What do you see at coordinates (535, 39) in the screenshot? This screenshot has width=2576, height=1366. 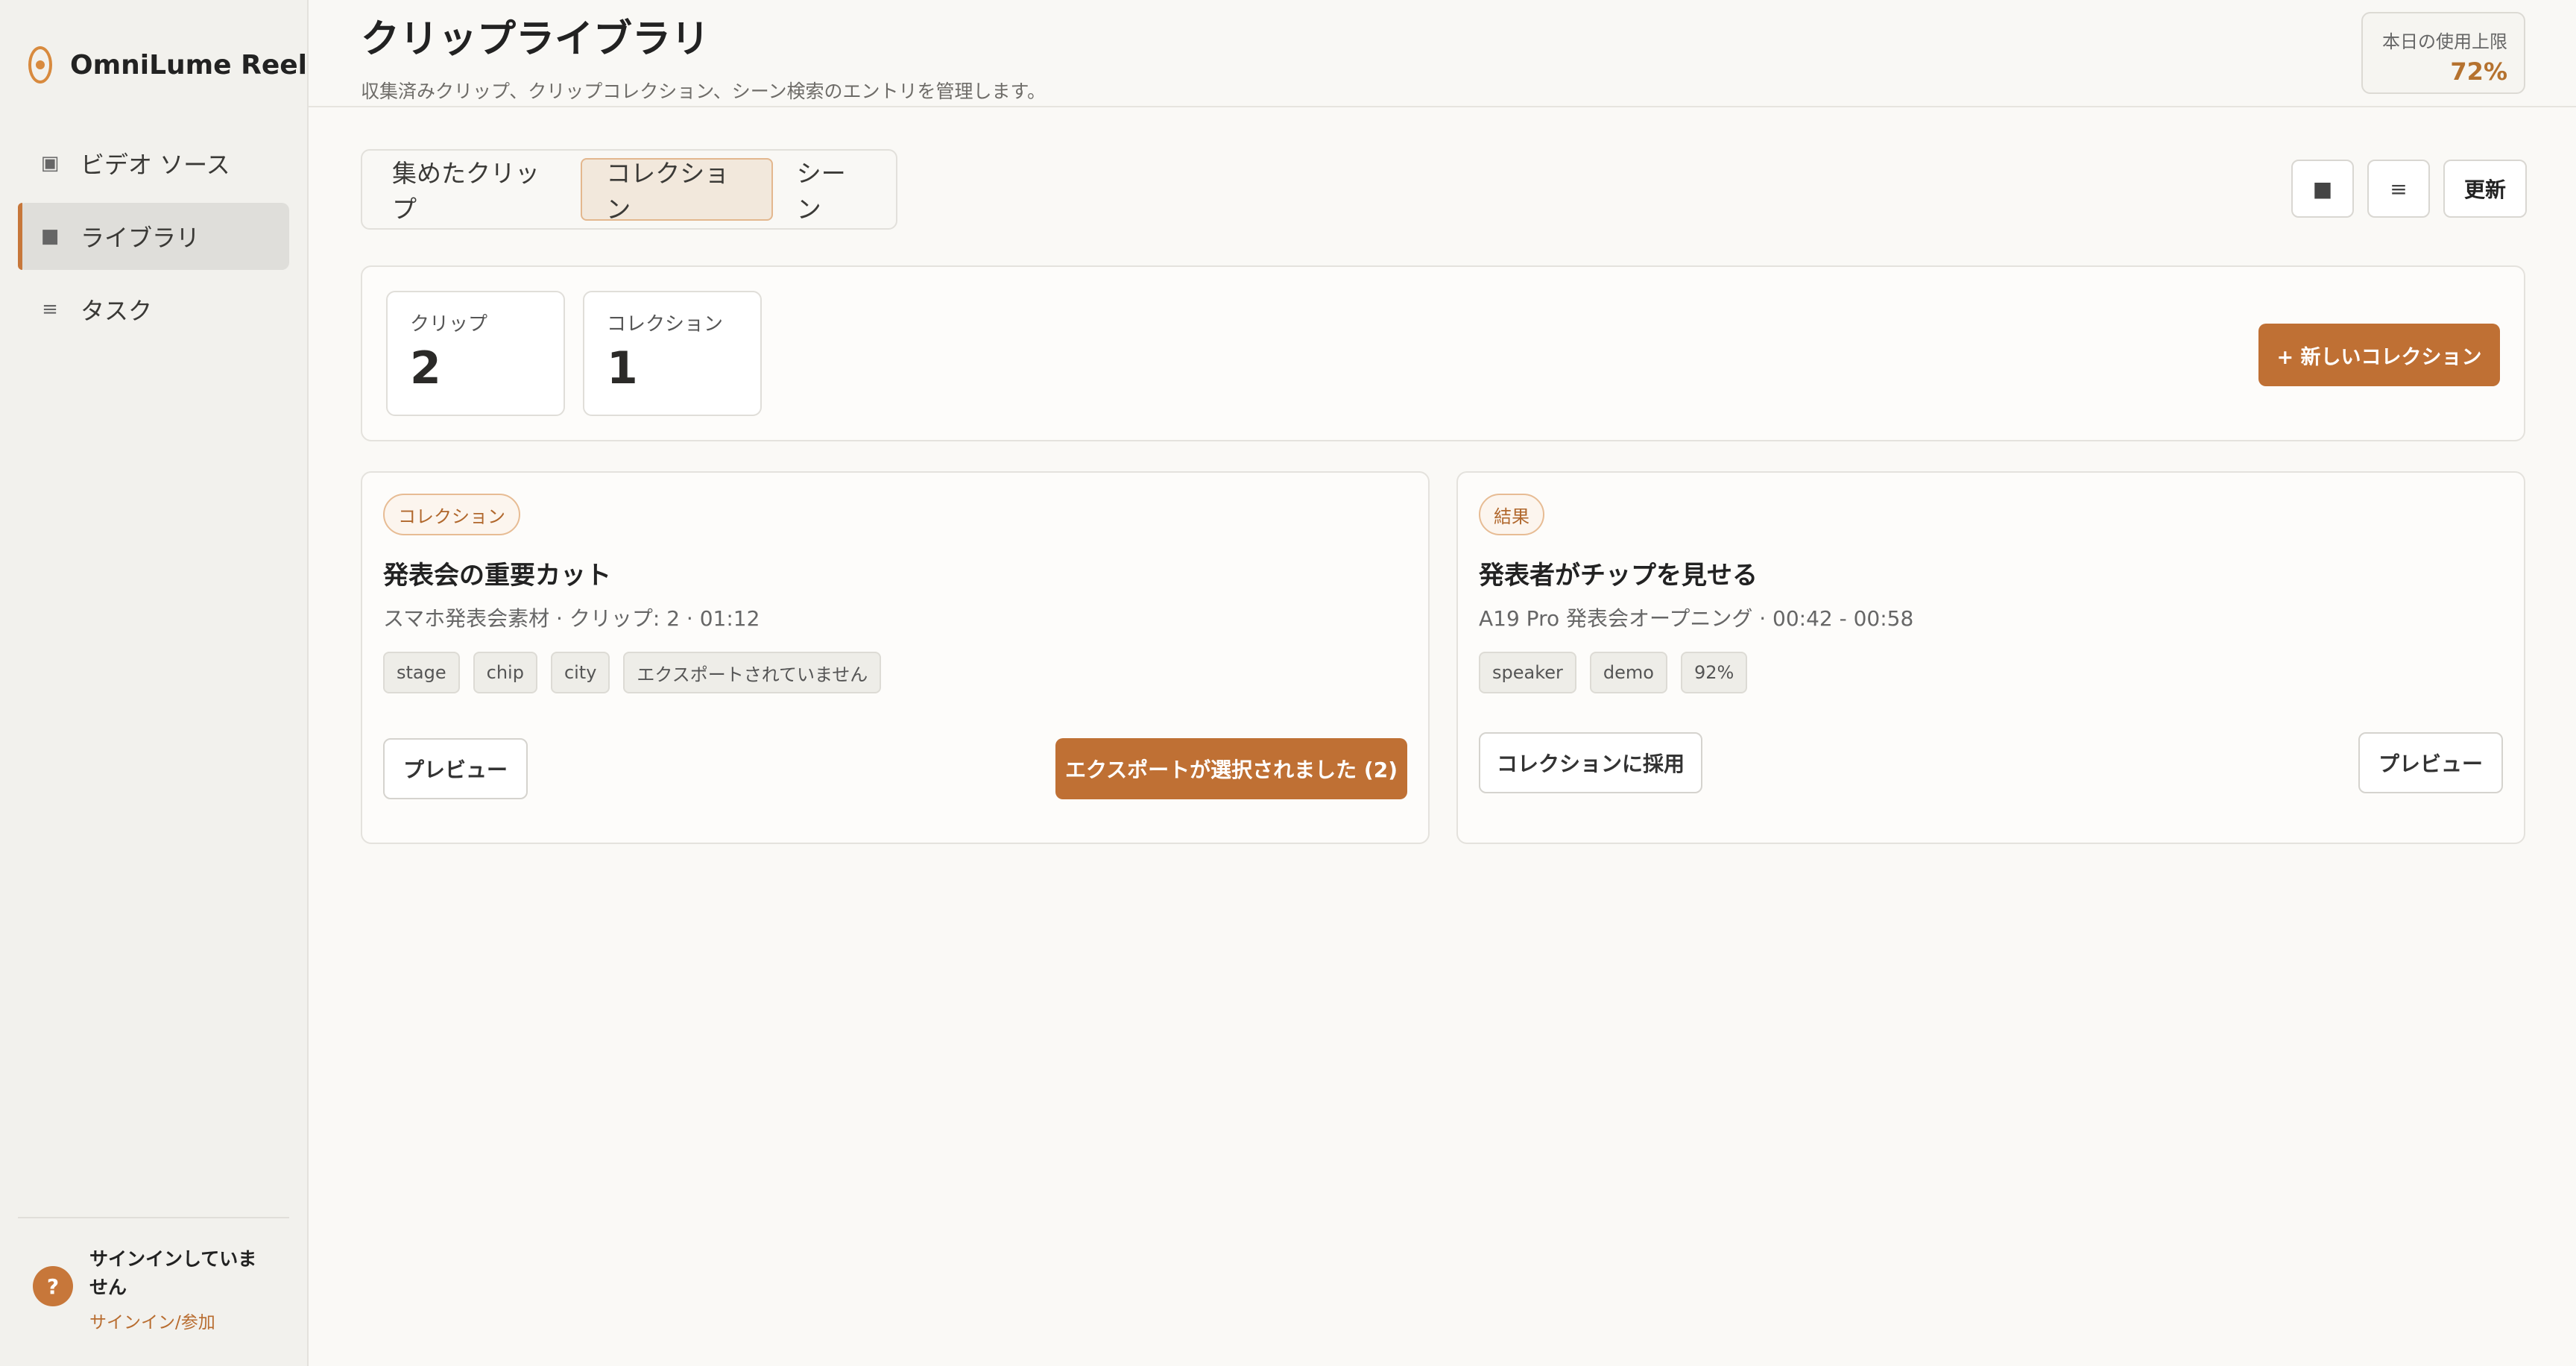 I see `page-title: クリップライブラリ` at bounding box center [535, 39].